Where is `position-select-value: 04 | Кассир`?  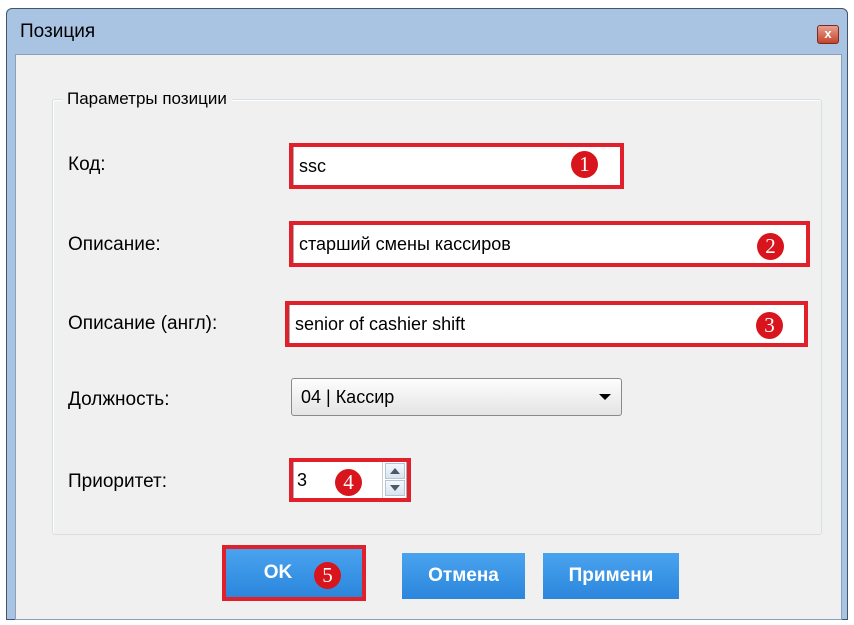 position-select-value: 04 | Кассир is located at coordinates (348, 396).